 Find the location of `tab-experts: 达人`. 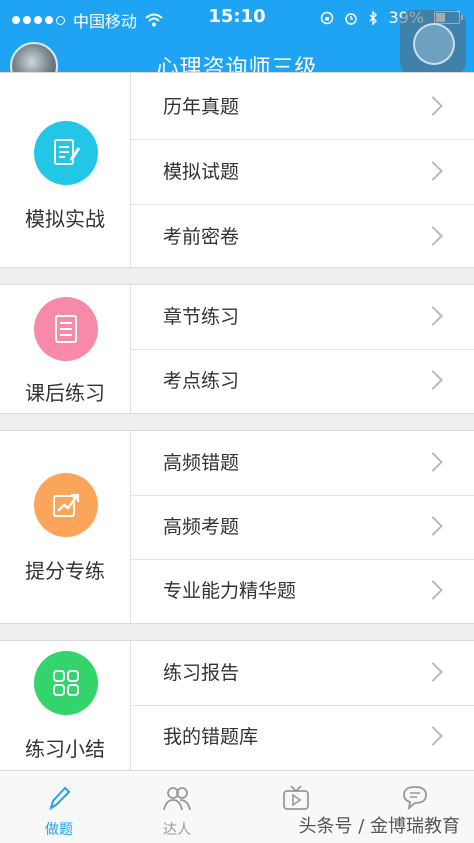

tab-experts: 达人 is located at coordinates (177, 807).